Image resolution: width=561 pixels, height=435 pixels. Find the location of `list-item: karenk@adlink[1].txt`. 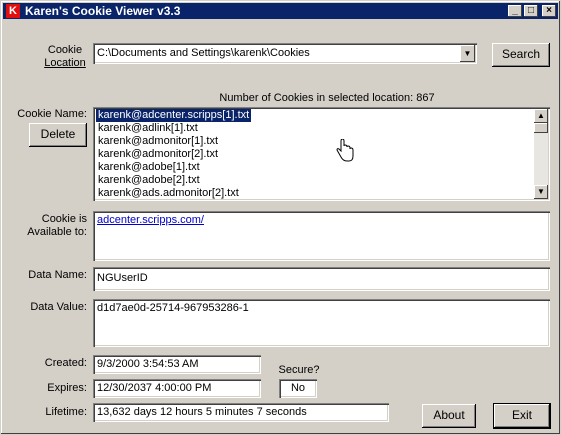

list-item: karenk@adlink[1].txt is located at coordinates (148, 128).